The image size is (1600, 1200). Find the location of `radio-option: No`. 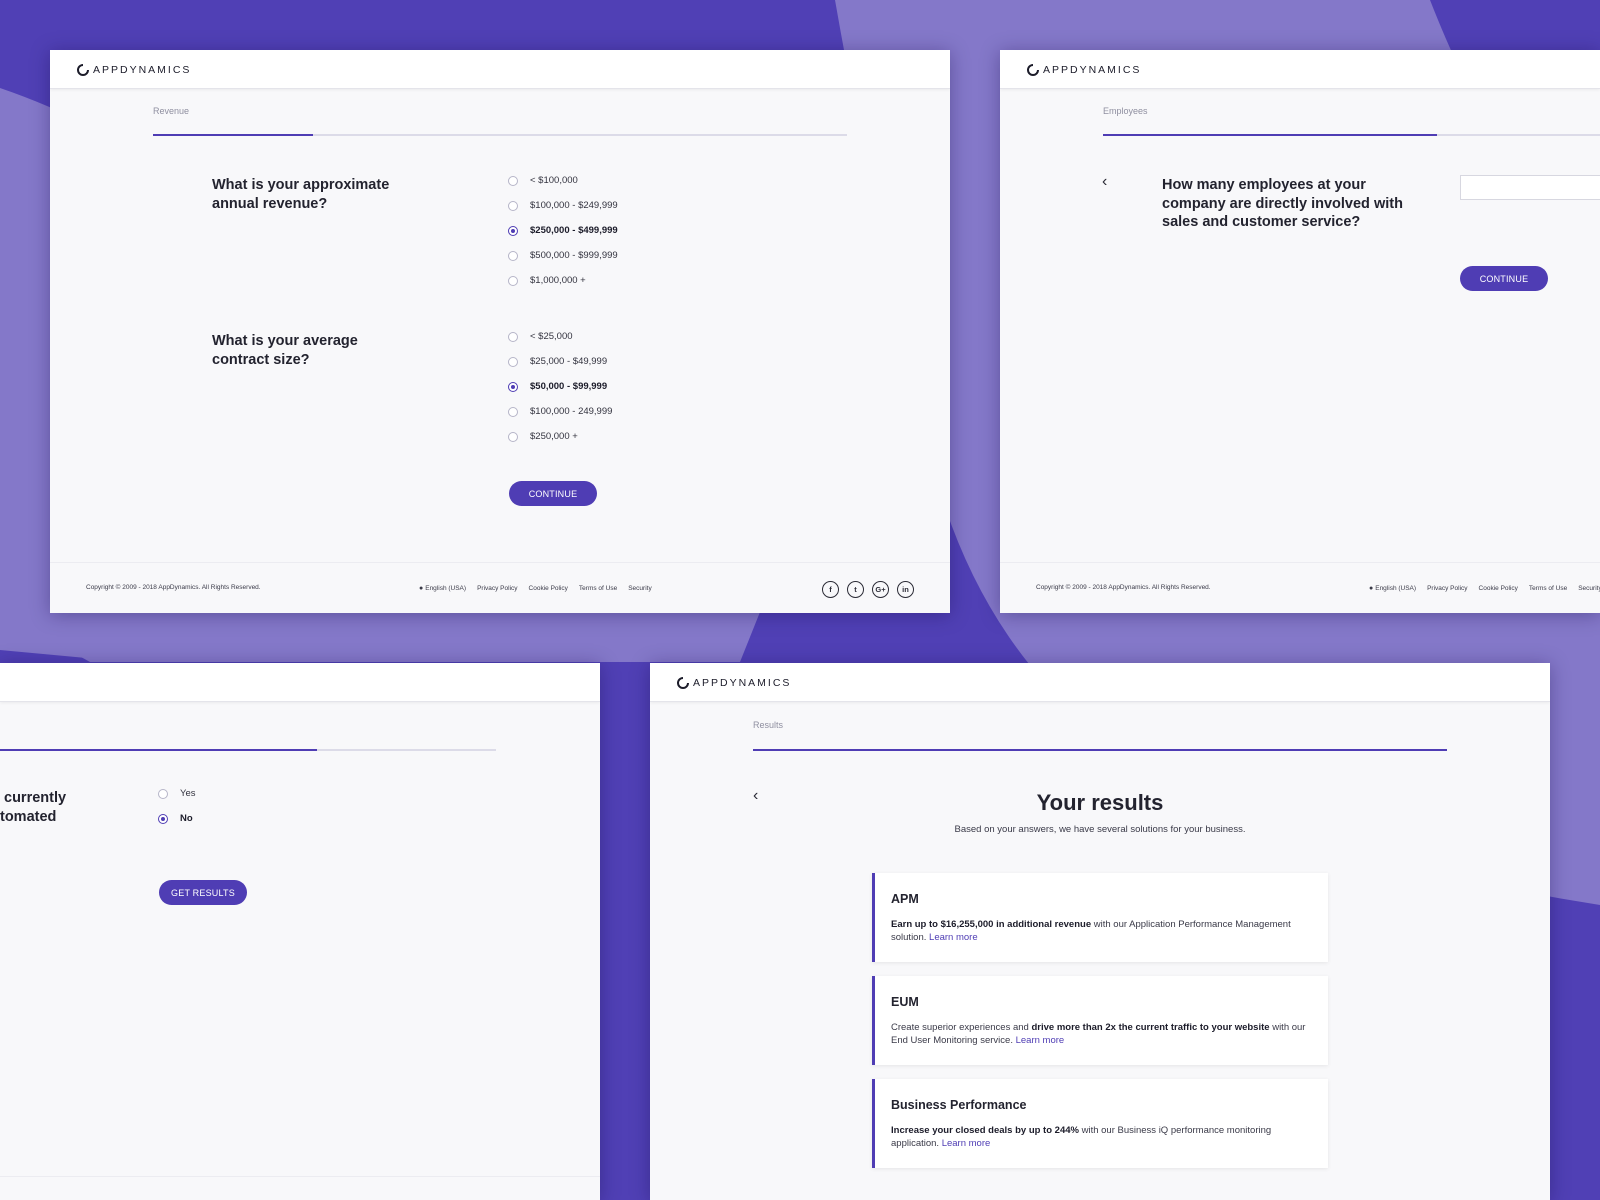

radio-option: No is located at coordinates (177, 818).